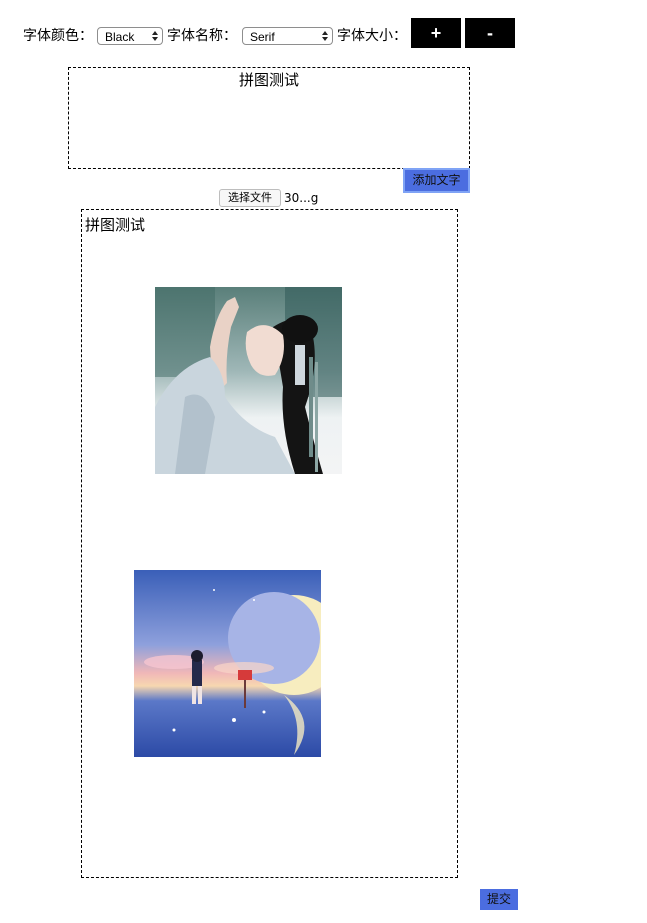 The height and width of the screenshot is (923, 647). What do you see at coordinates (436, 33) in the screenshot?
I see `increase-font-button: +` at bounding box center [436, 33].